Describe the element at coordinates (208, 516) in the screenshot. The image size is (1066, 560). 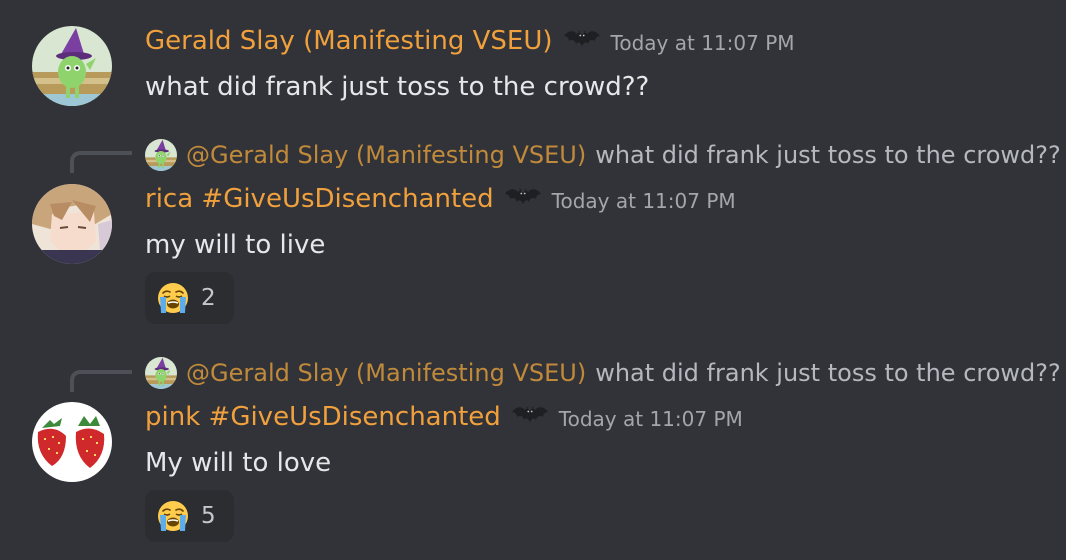
I see `reaction-count: 5` at that location.